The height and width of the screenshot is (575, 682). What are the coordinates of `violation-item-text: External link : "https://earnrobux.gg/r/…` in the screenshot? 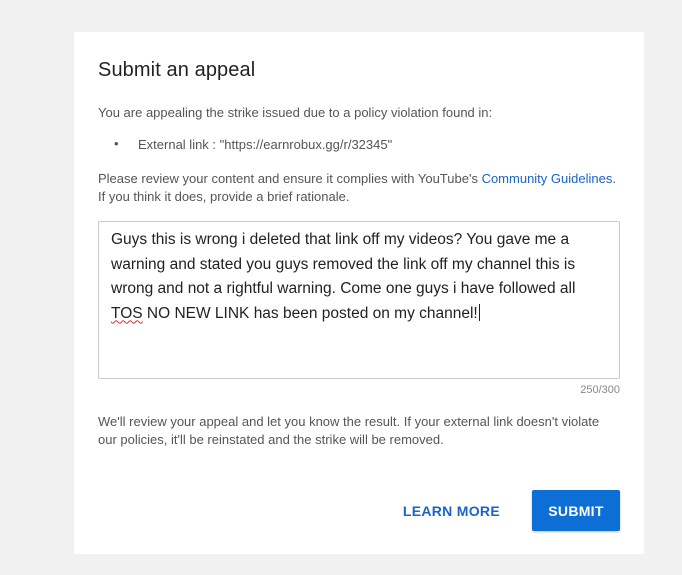 It's located at (265, 144).